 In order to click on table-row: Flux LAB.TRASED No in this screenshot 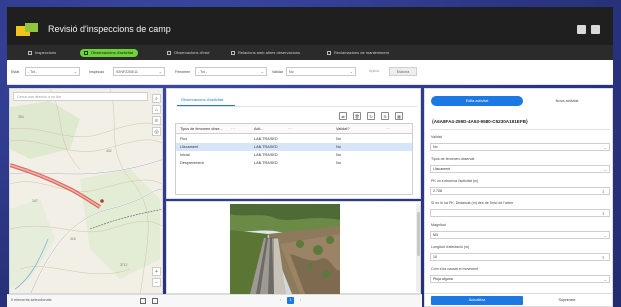, I will do `click(294, 139)`.